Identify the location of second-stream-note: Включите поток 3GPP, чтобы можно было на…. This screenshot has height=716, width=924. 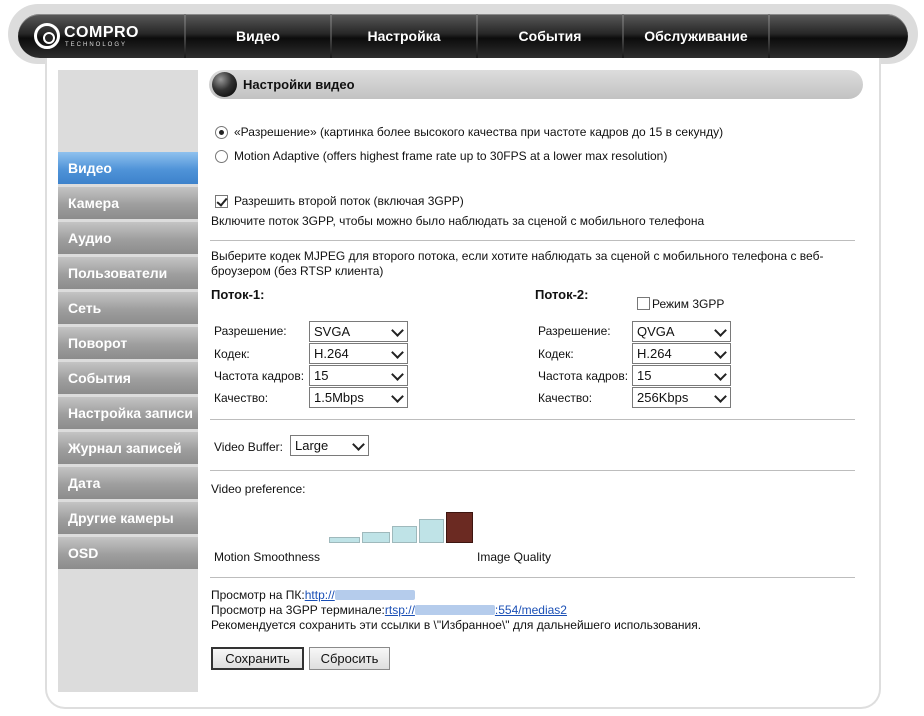
(458, 221).